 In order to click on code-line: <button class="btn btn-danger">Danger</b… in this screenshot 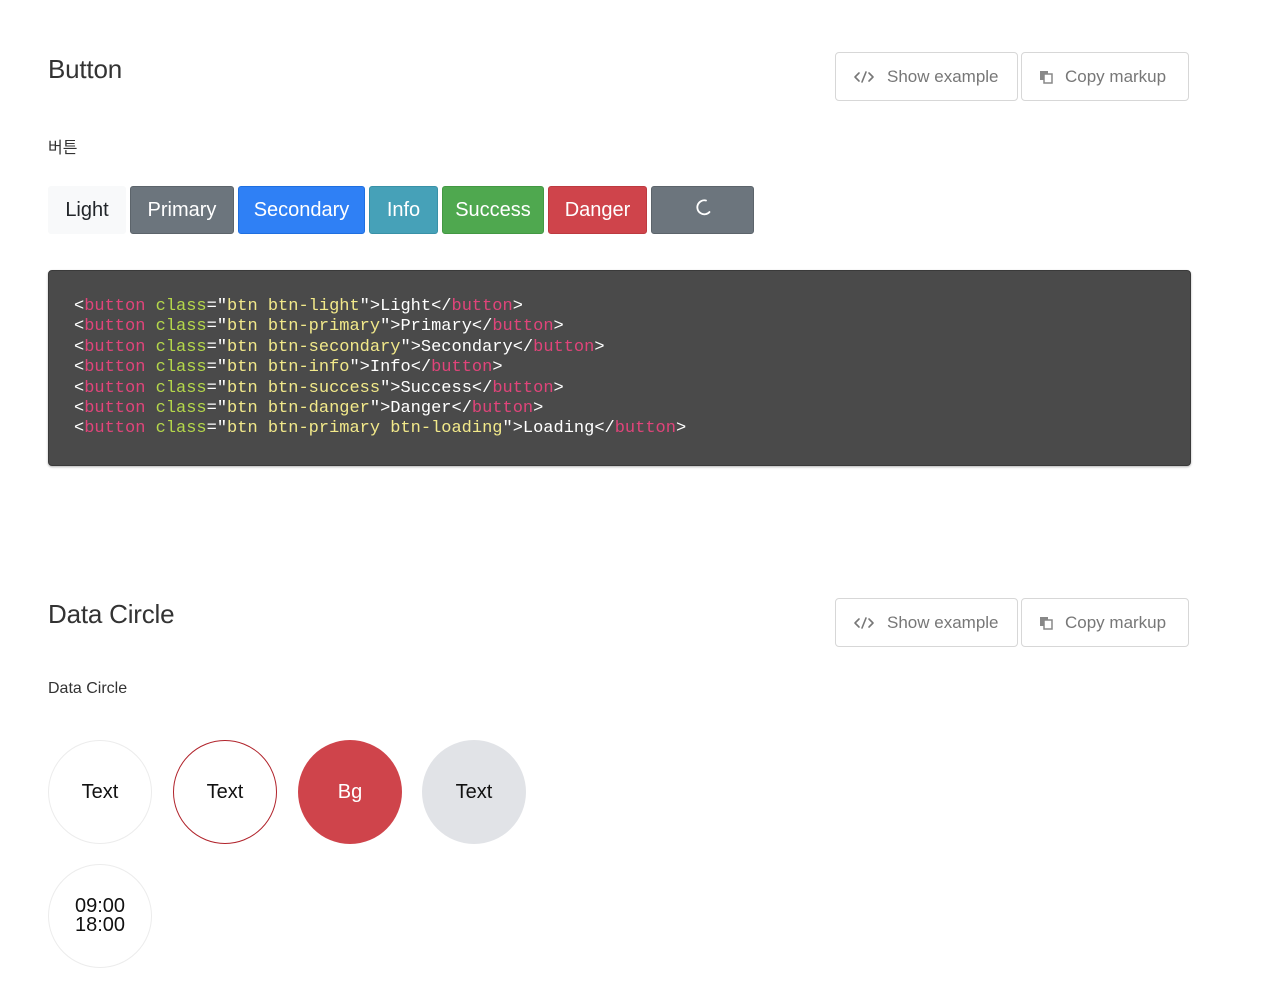, I will do `click(309, 409)`.